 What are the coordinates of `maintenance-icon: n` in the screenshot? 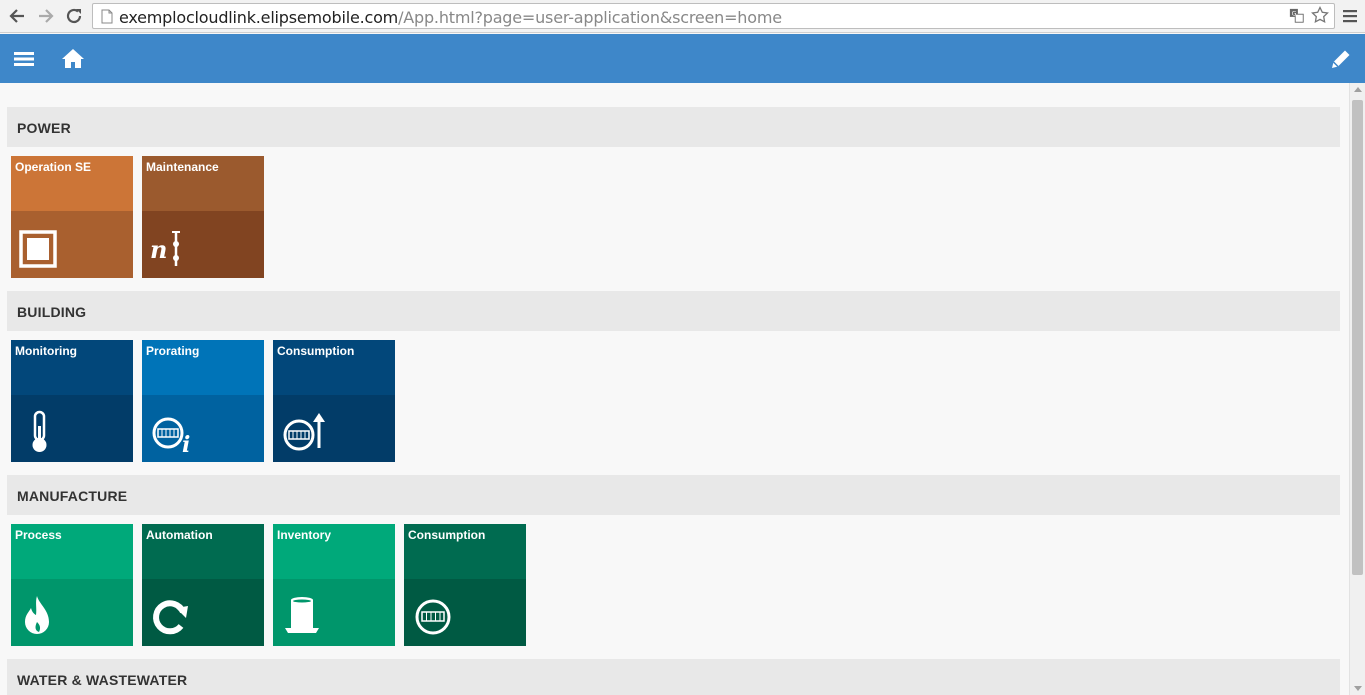 It's located at (172, 247).